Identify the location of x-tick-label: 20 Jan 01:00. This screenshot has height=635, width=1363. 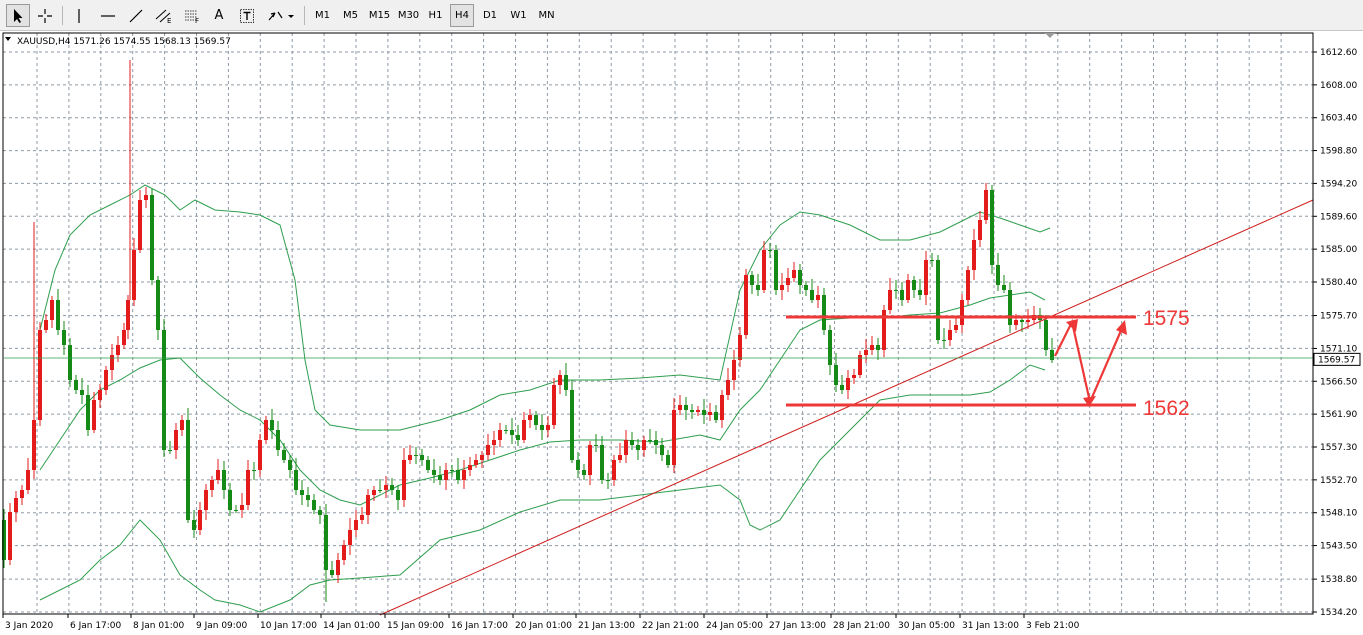
(543, 626).